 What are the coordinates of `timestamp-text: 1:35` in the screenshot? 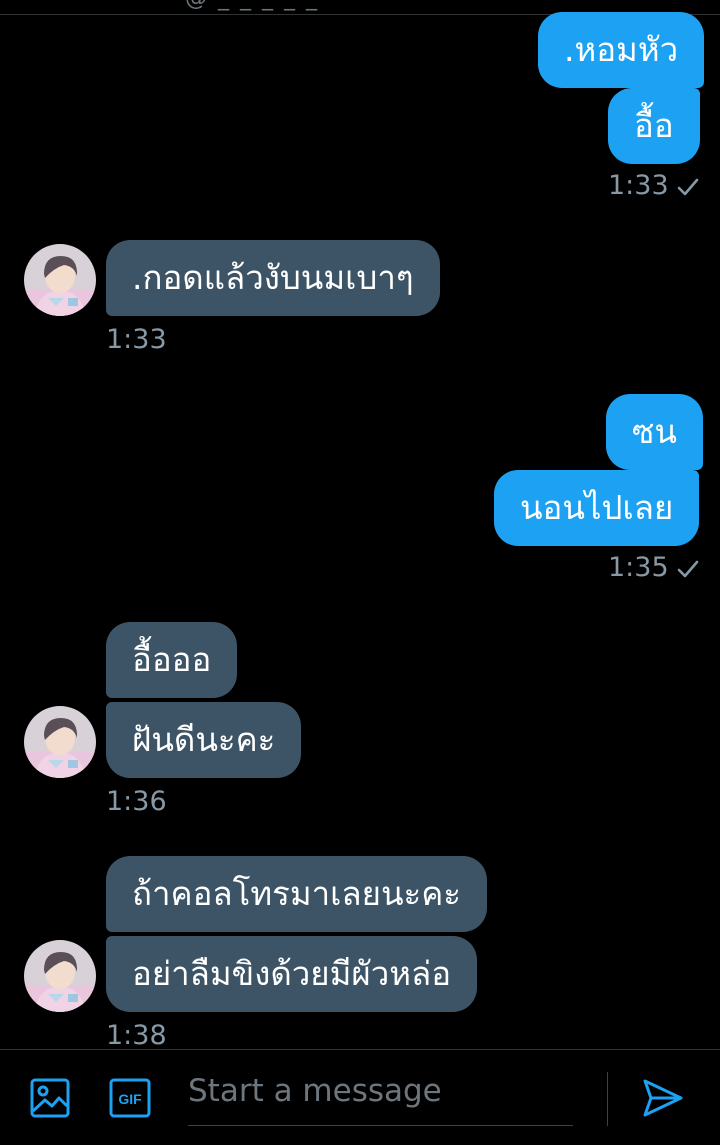 It's located at (638, 567).